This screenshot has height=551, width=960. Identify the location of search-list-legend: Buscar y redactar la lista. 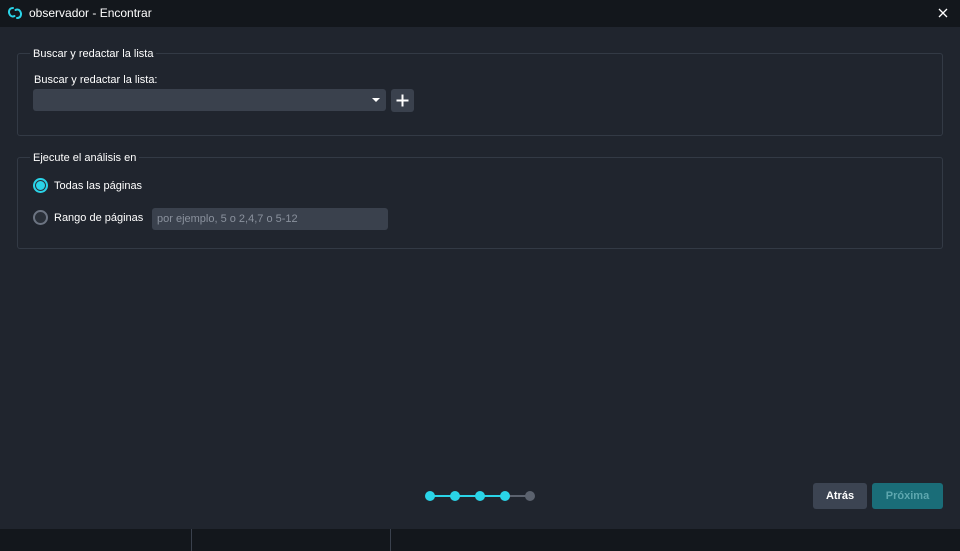
(93, 54).